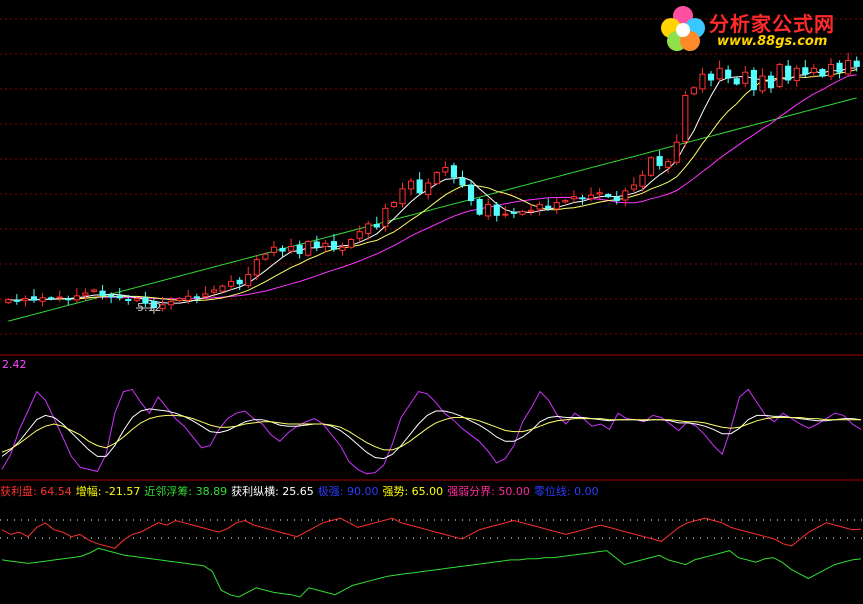 Image resolution: width=863 pixels, height=604 pixels. I want to click on legend-item: 近邻浮筹: 38.89, so click(186, 491).